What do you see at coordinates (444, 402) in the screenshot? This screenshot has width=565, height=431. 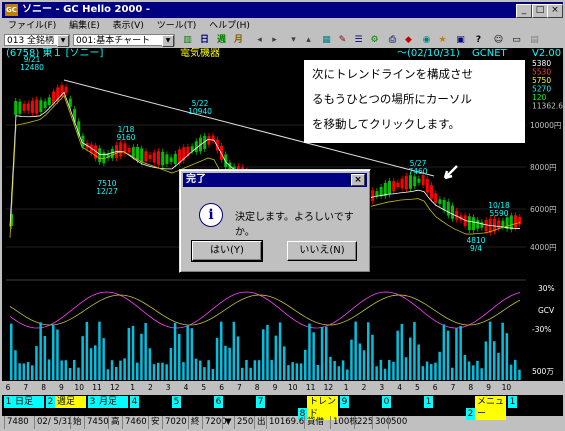 I see `tab-11: 1` at bounding box center [444, 402].